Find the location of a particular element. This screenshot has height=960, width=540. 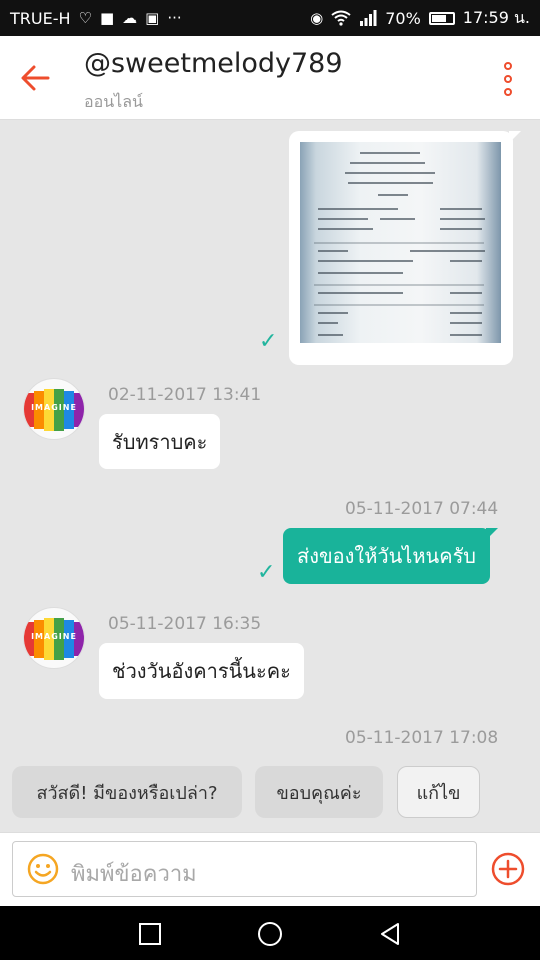

home-icon is located at coordinates (270, 934).